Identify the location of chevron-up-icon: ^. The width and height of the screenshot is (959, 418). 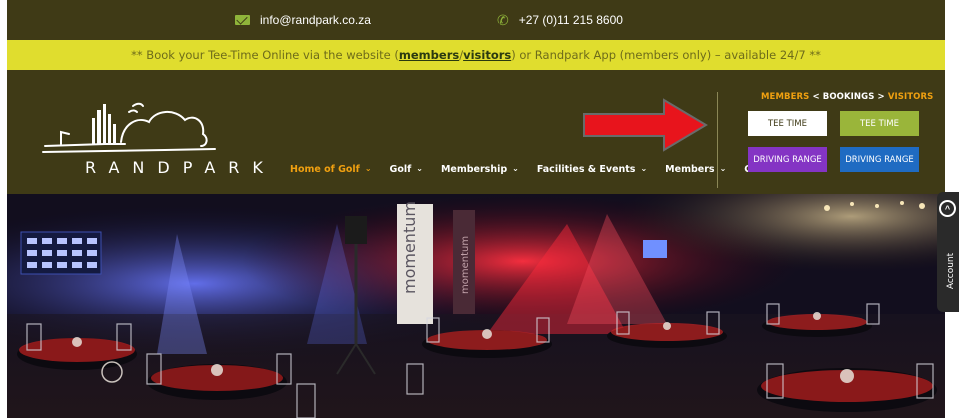
(947, 208).